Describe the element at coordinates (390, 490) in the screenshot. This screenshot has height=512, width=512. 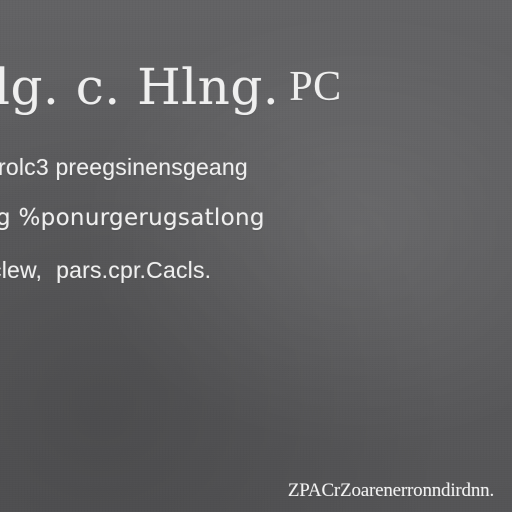
I see `footer-text: ZPACrZoarenerronndirdnn.` at that location.